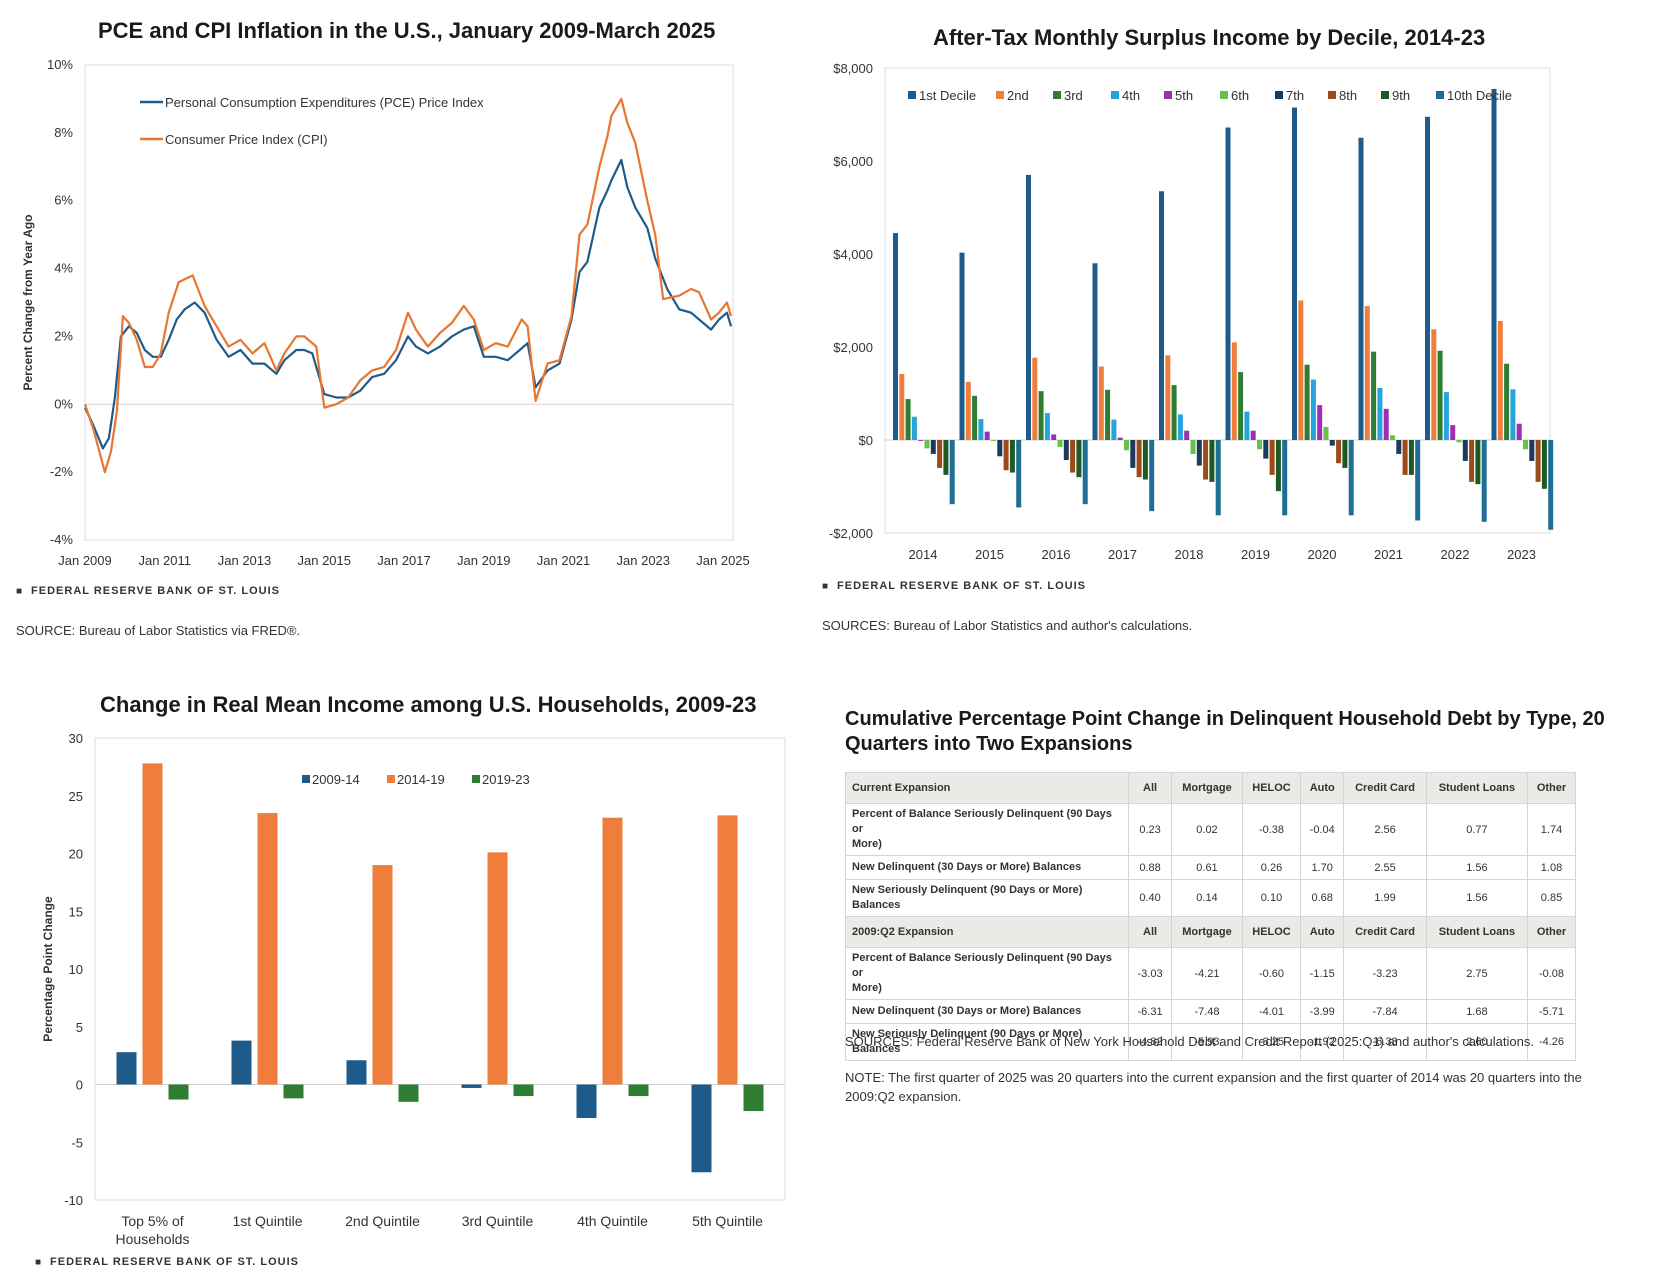 This screenshot has height=1287, width=1678. Describe the element at coordinates (76, 854) in the screenshot. I see `y-tick-label: 20` at that location.